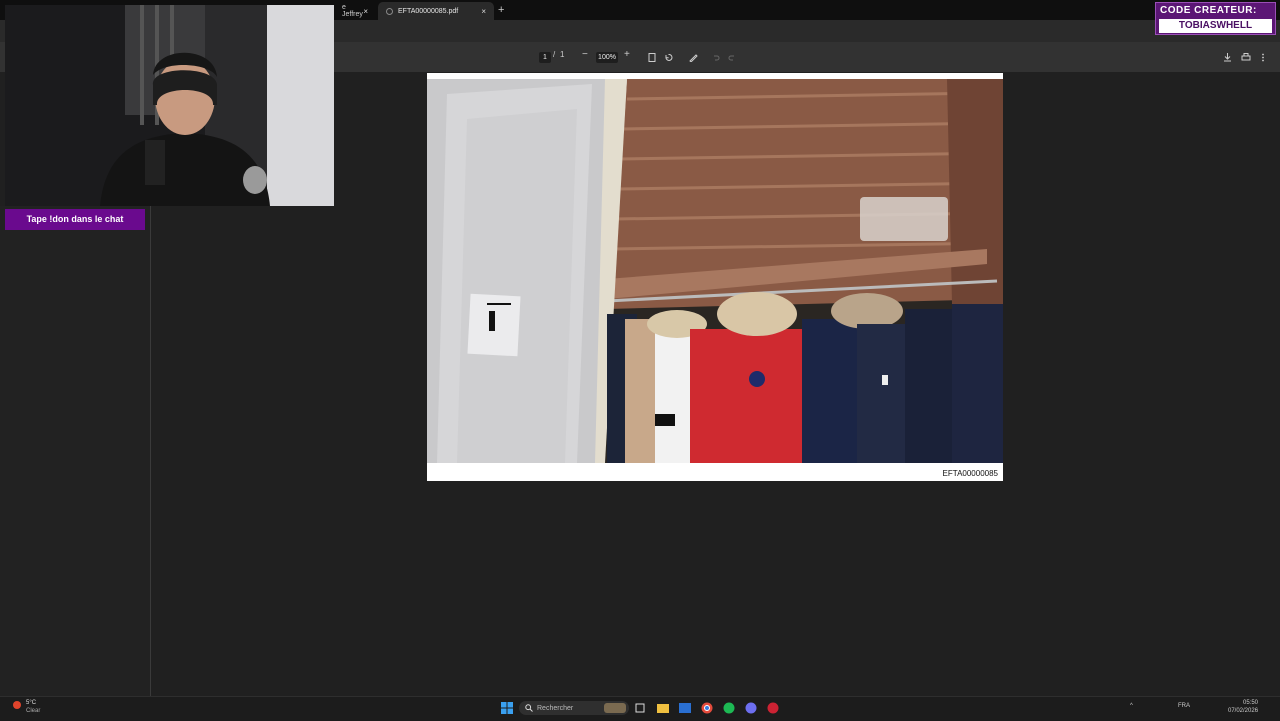  What do you see at coordinates (607, 57) in the screenshot?
I see `zoom-level: 100%` at bounding box center [607, 57].